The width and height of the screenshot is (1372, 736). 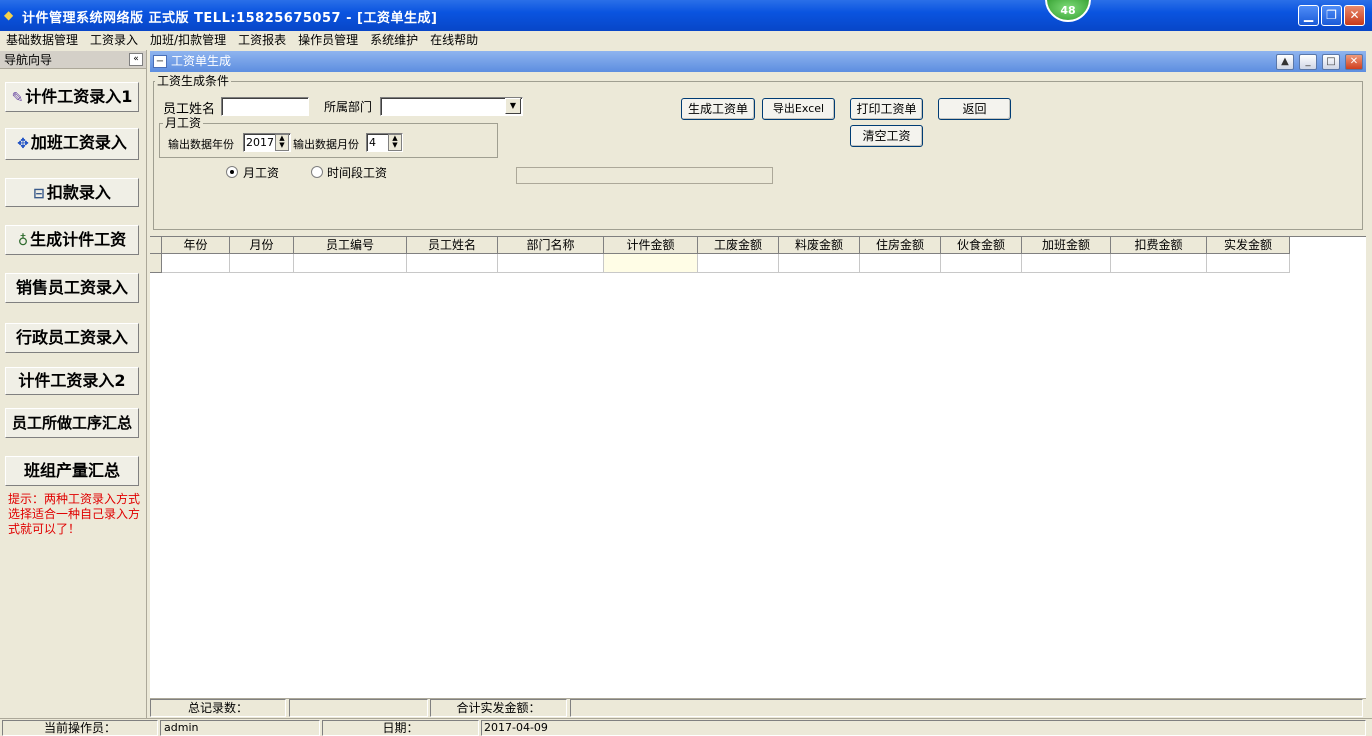 I want to click on restore-button: ❐, so click(x=1331, y=15).